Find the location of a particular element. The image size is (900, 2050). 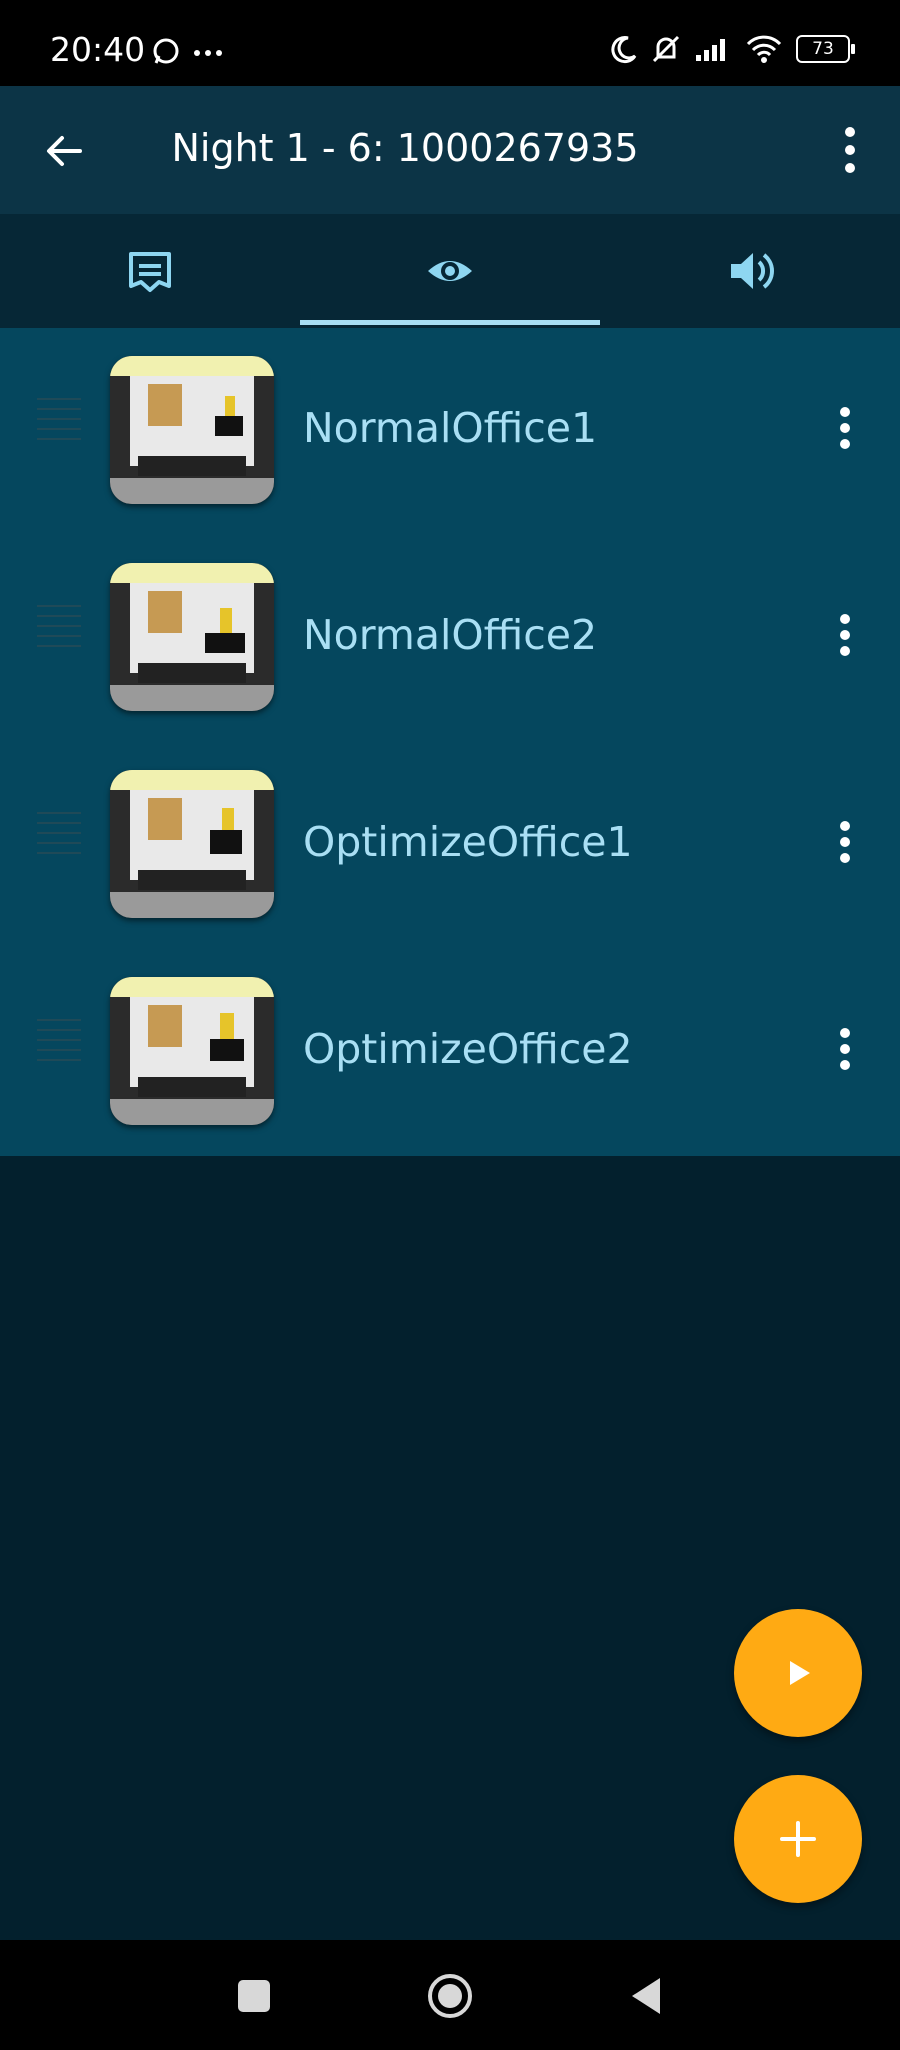

tab-map is located at coordinates (150, 271).